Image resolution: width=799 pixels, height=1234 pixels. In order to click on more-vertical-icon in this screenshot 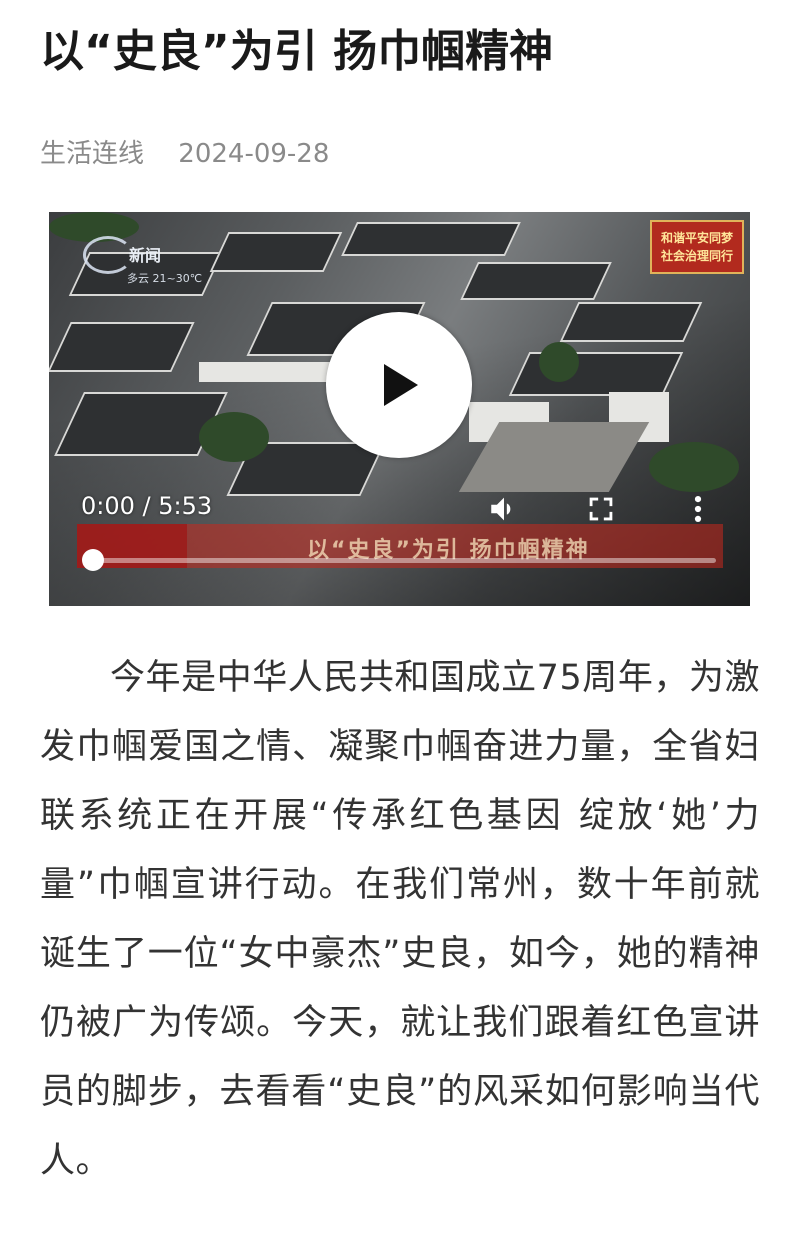, I will do `click(698, 509)`.